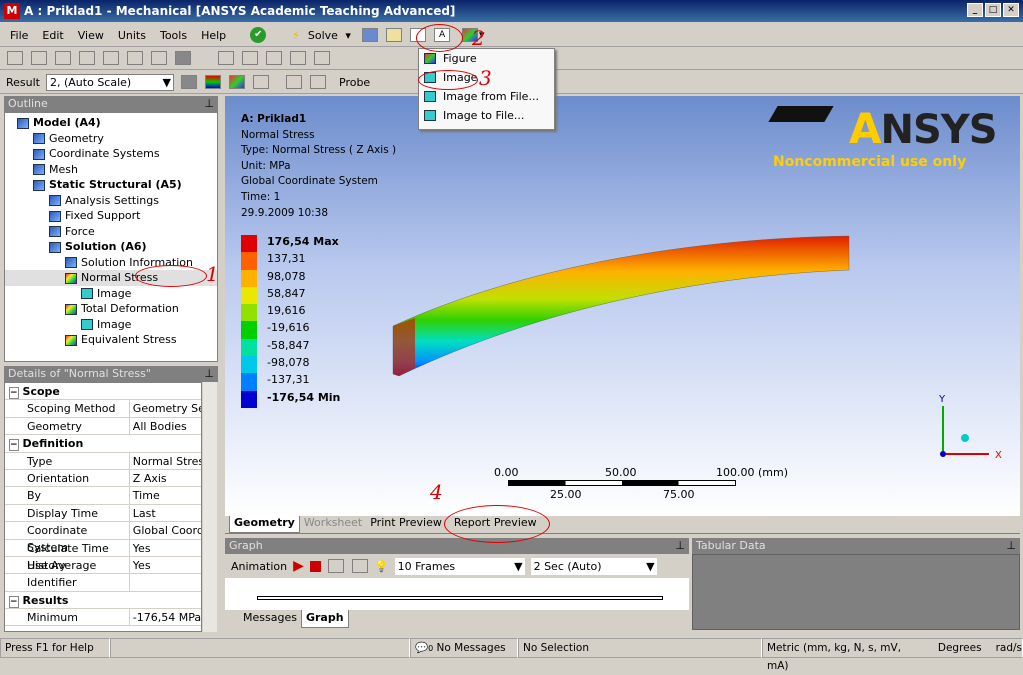 This screenshot has height=675, width=1023. What do you see at coordinates (189, 82) in the screenshot?
I see `geometry-display-icon` at bounding box center [189, 82].